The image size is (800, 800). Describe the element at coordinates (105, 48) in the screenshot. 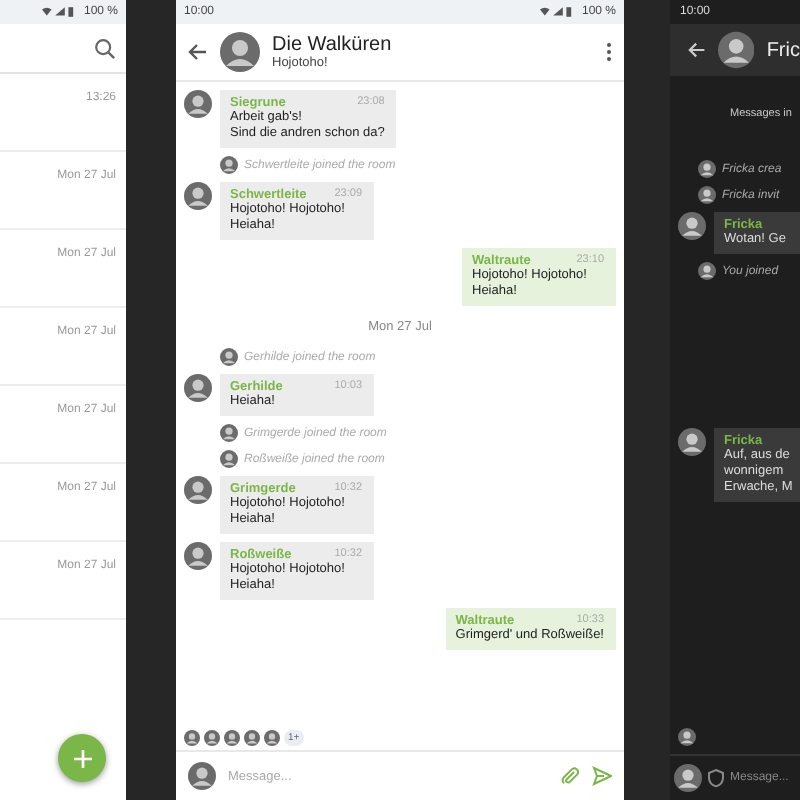

I see `search-icon` at that location.